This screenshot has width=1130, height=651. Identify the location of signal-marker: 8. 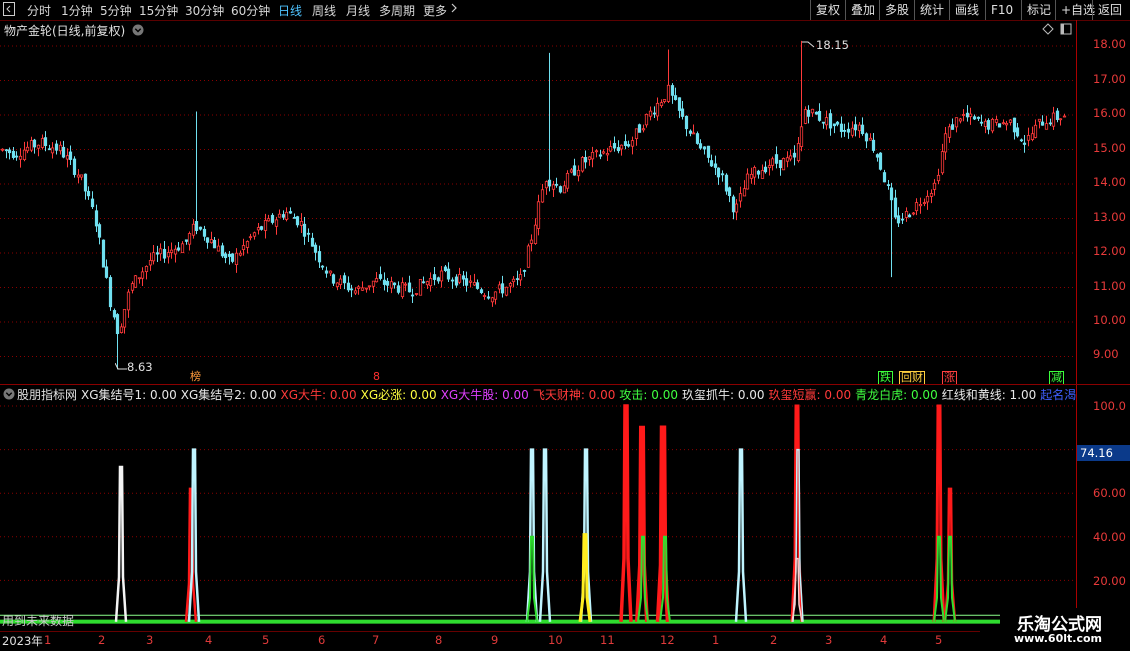
(376, 377).